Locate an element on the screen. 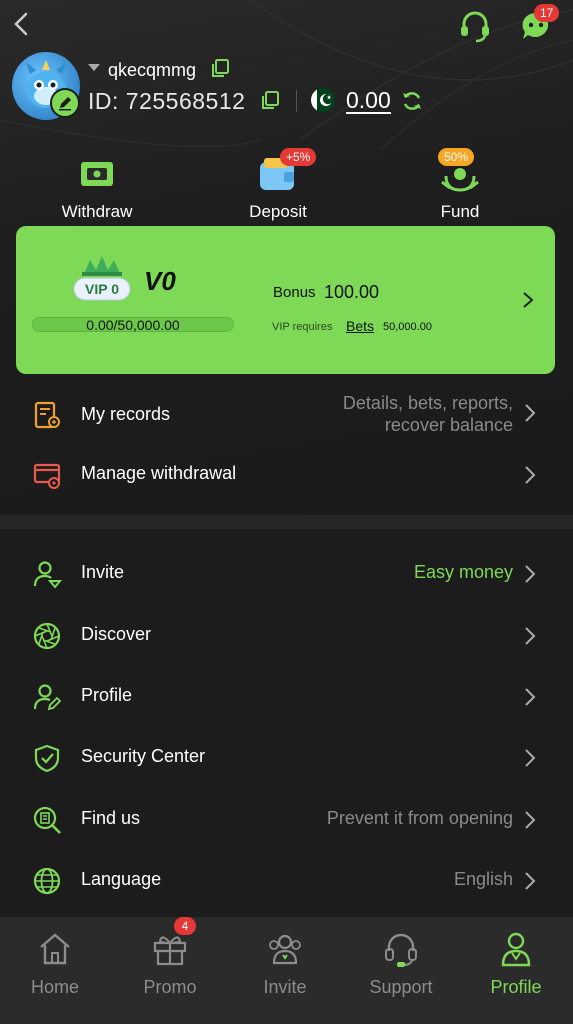 Image resolution: width=573 pixels, height=1024 pixels. bottom-tab-bar: Home 4 Promo Invite Support Profile is located at coordinates (286, 970).